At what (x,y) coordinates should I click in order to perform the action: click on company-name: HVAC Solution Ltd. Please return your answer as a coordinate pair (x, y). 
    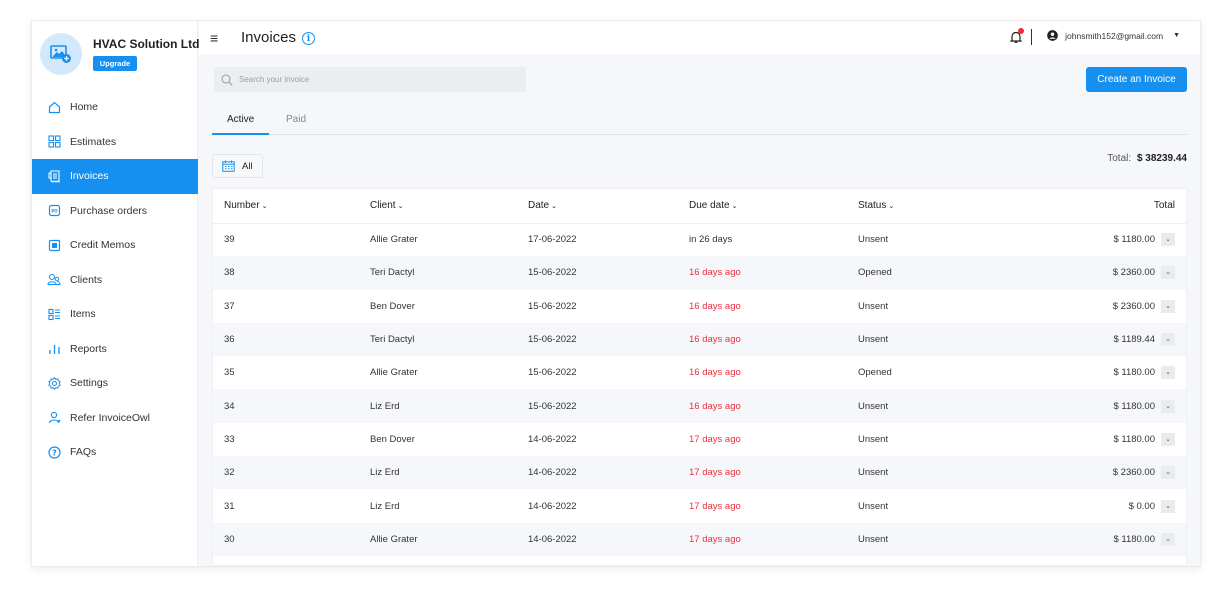
    Looking at the image, I should click on (146, 44).